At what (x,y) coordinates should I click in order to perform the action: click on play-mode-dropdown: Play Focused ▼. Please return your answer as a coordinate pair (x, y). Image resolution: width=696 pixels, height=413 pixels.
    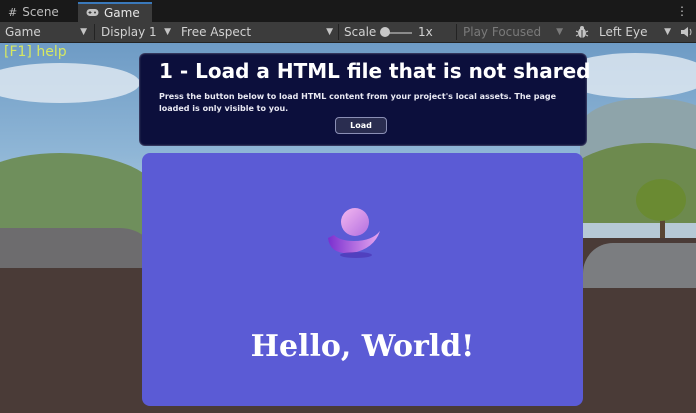
    Looking at the image, I should click on (513, 32).